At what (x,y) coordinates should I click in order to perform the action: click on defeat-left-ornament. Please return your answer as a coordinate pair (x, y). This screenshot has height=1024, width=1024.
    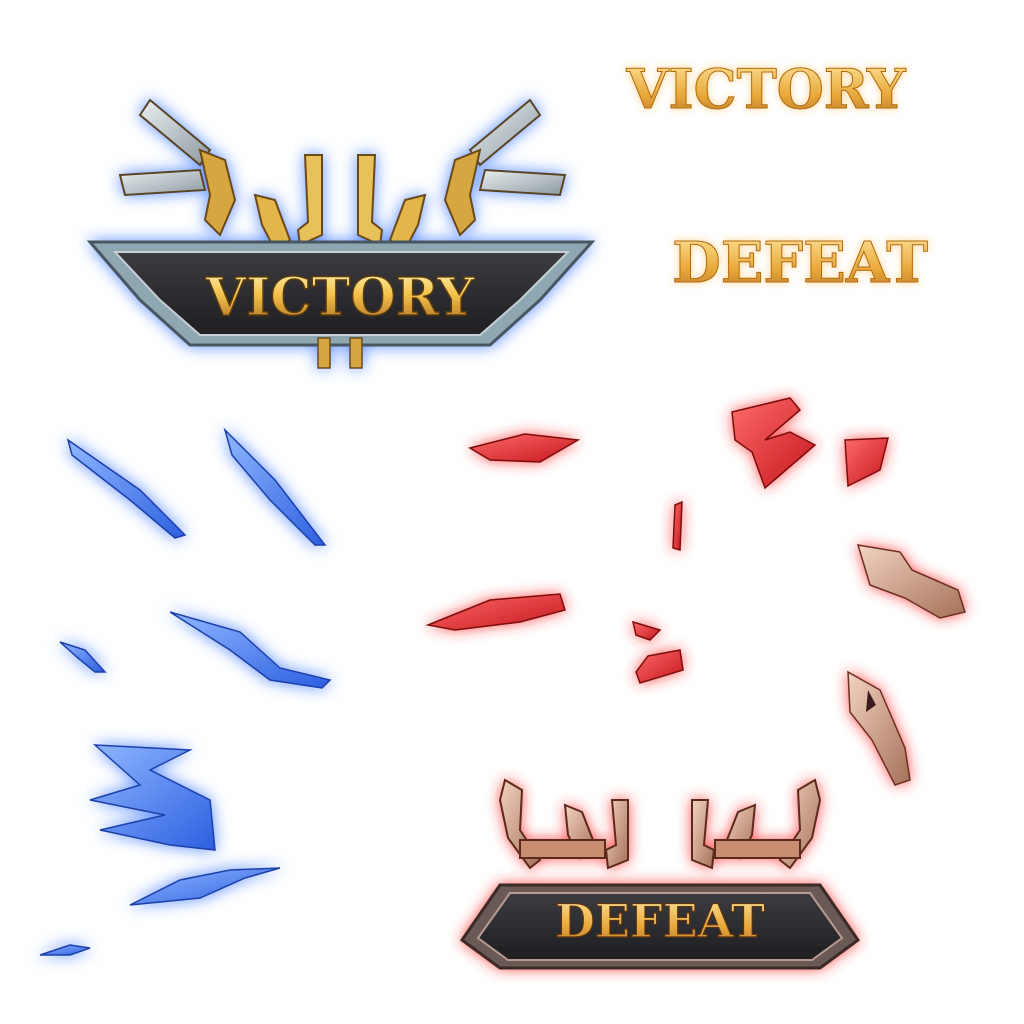
    Looking at the image, I should click on (563, 824).